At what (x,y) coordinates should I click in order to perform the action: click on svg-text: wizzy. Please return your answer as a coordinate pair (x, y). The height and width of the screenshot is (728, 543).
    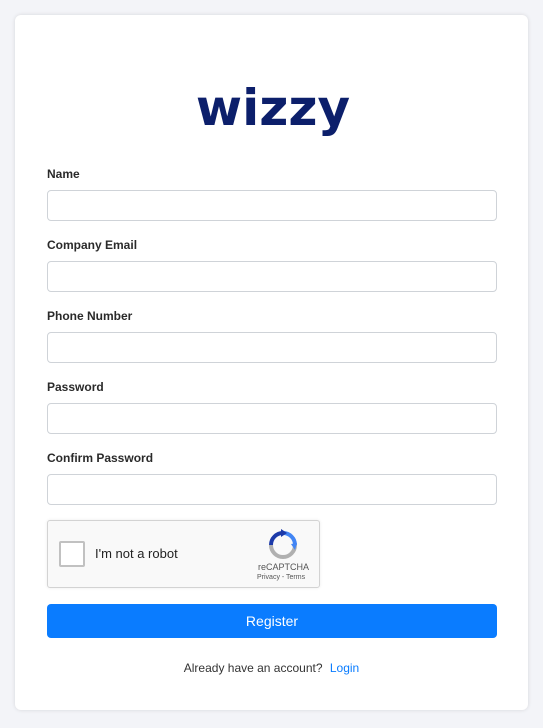
    Looking at the image, I should click on (273, 110).